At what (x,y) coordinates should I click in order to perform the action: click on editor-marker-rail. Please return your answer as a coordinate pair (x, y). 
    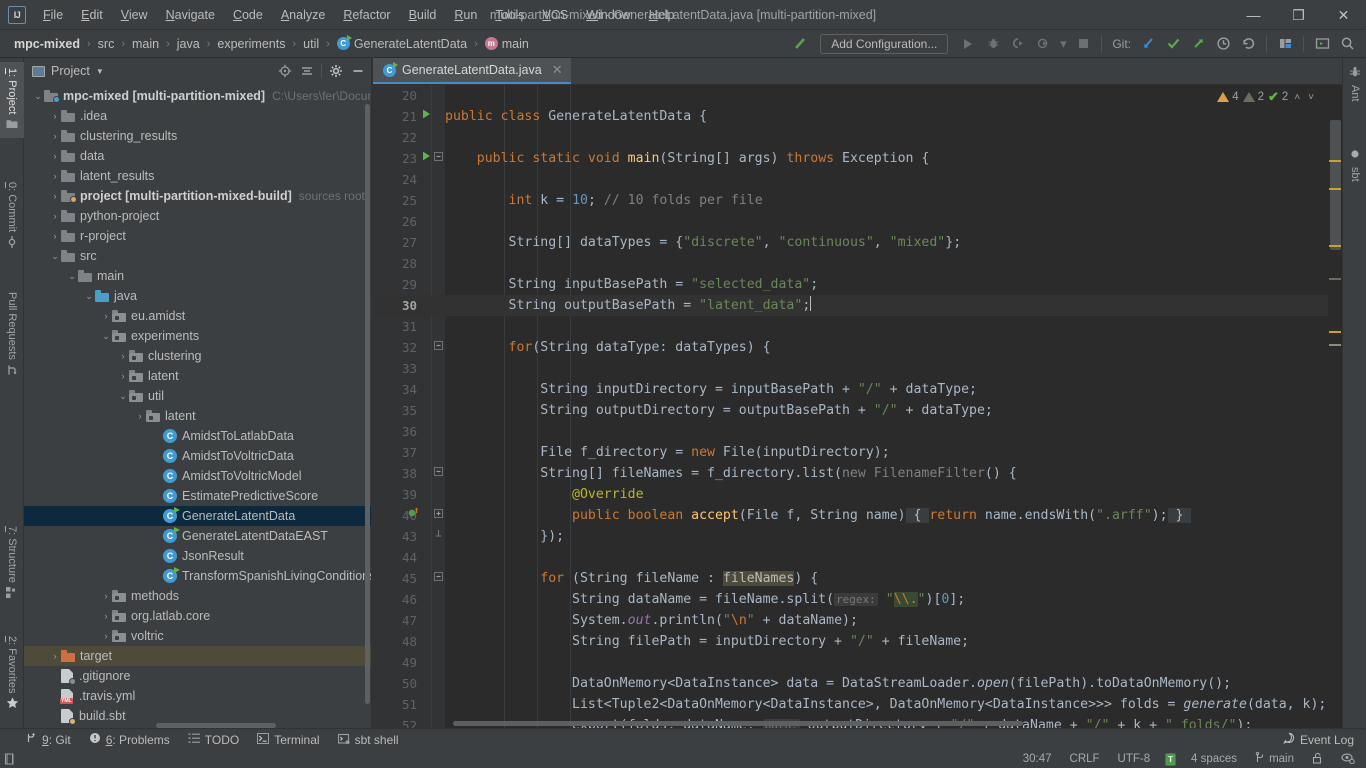
    Looking at the image, I should click on (1335, 420).